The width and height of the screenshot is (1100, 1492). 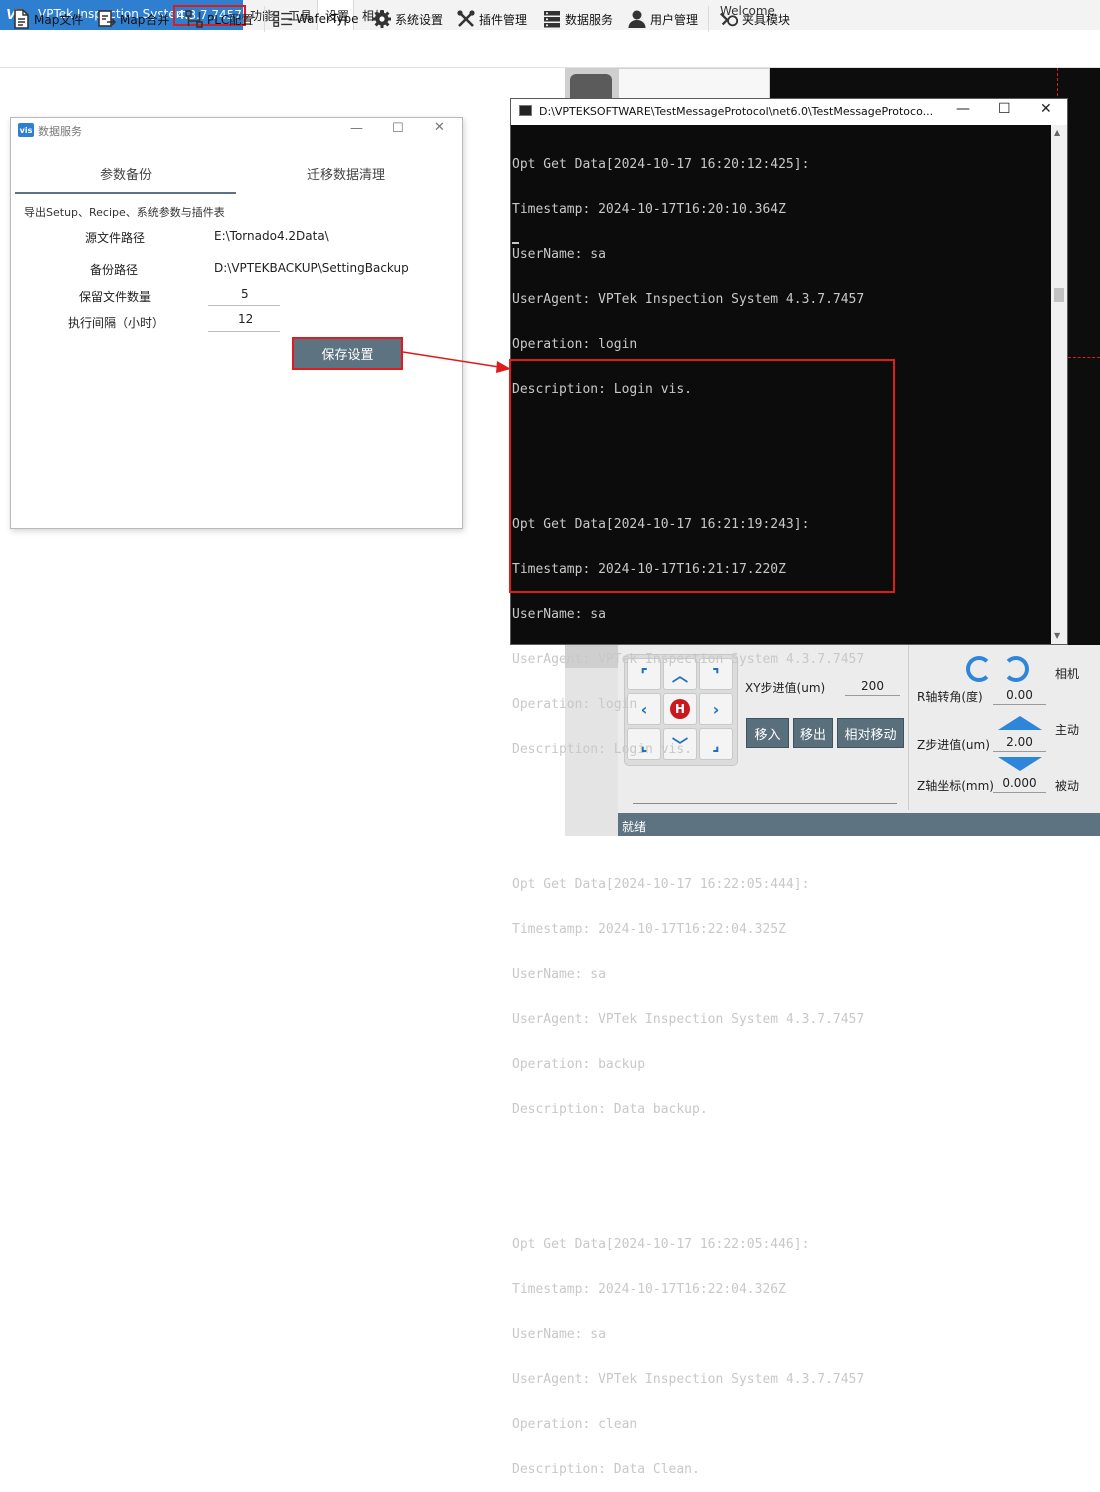 I want to click on wafer-type-button: WaferType, so click(x=316, y=19).